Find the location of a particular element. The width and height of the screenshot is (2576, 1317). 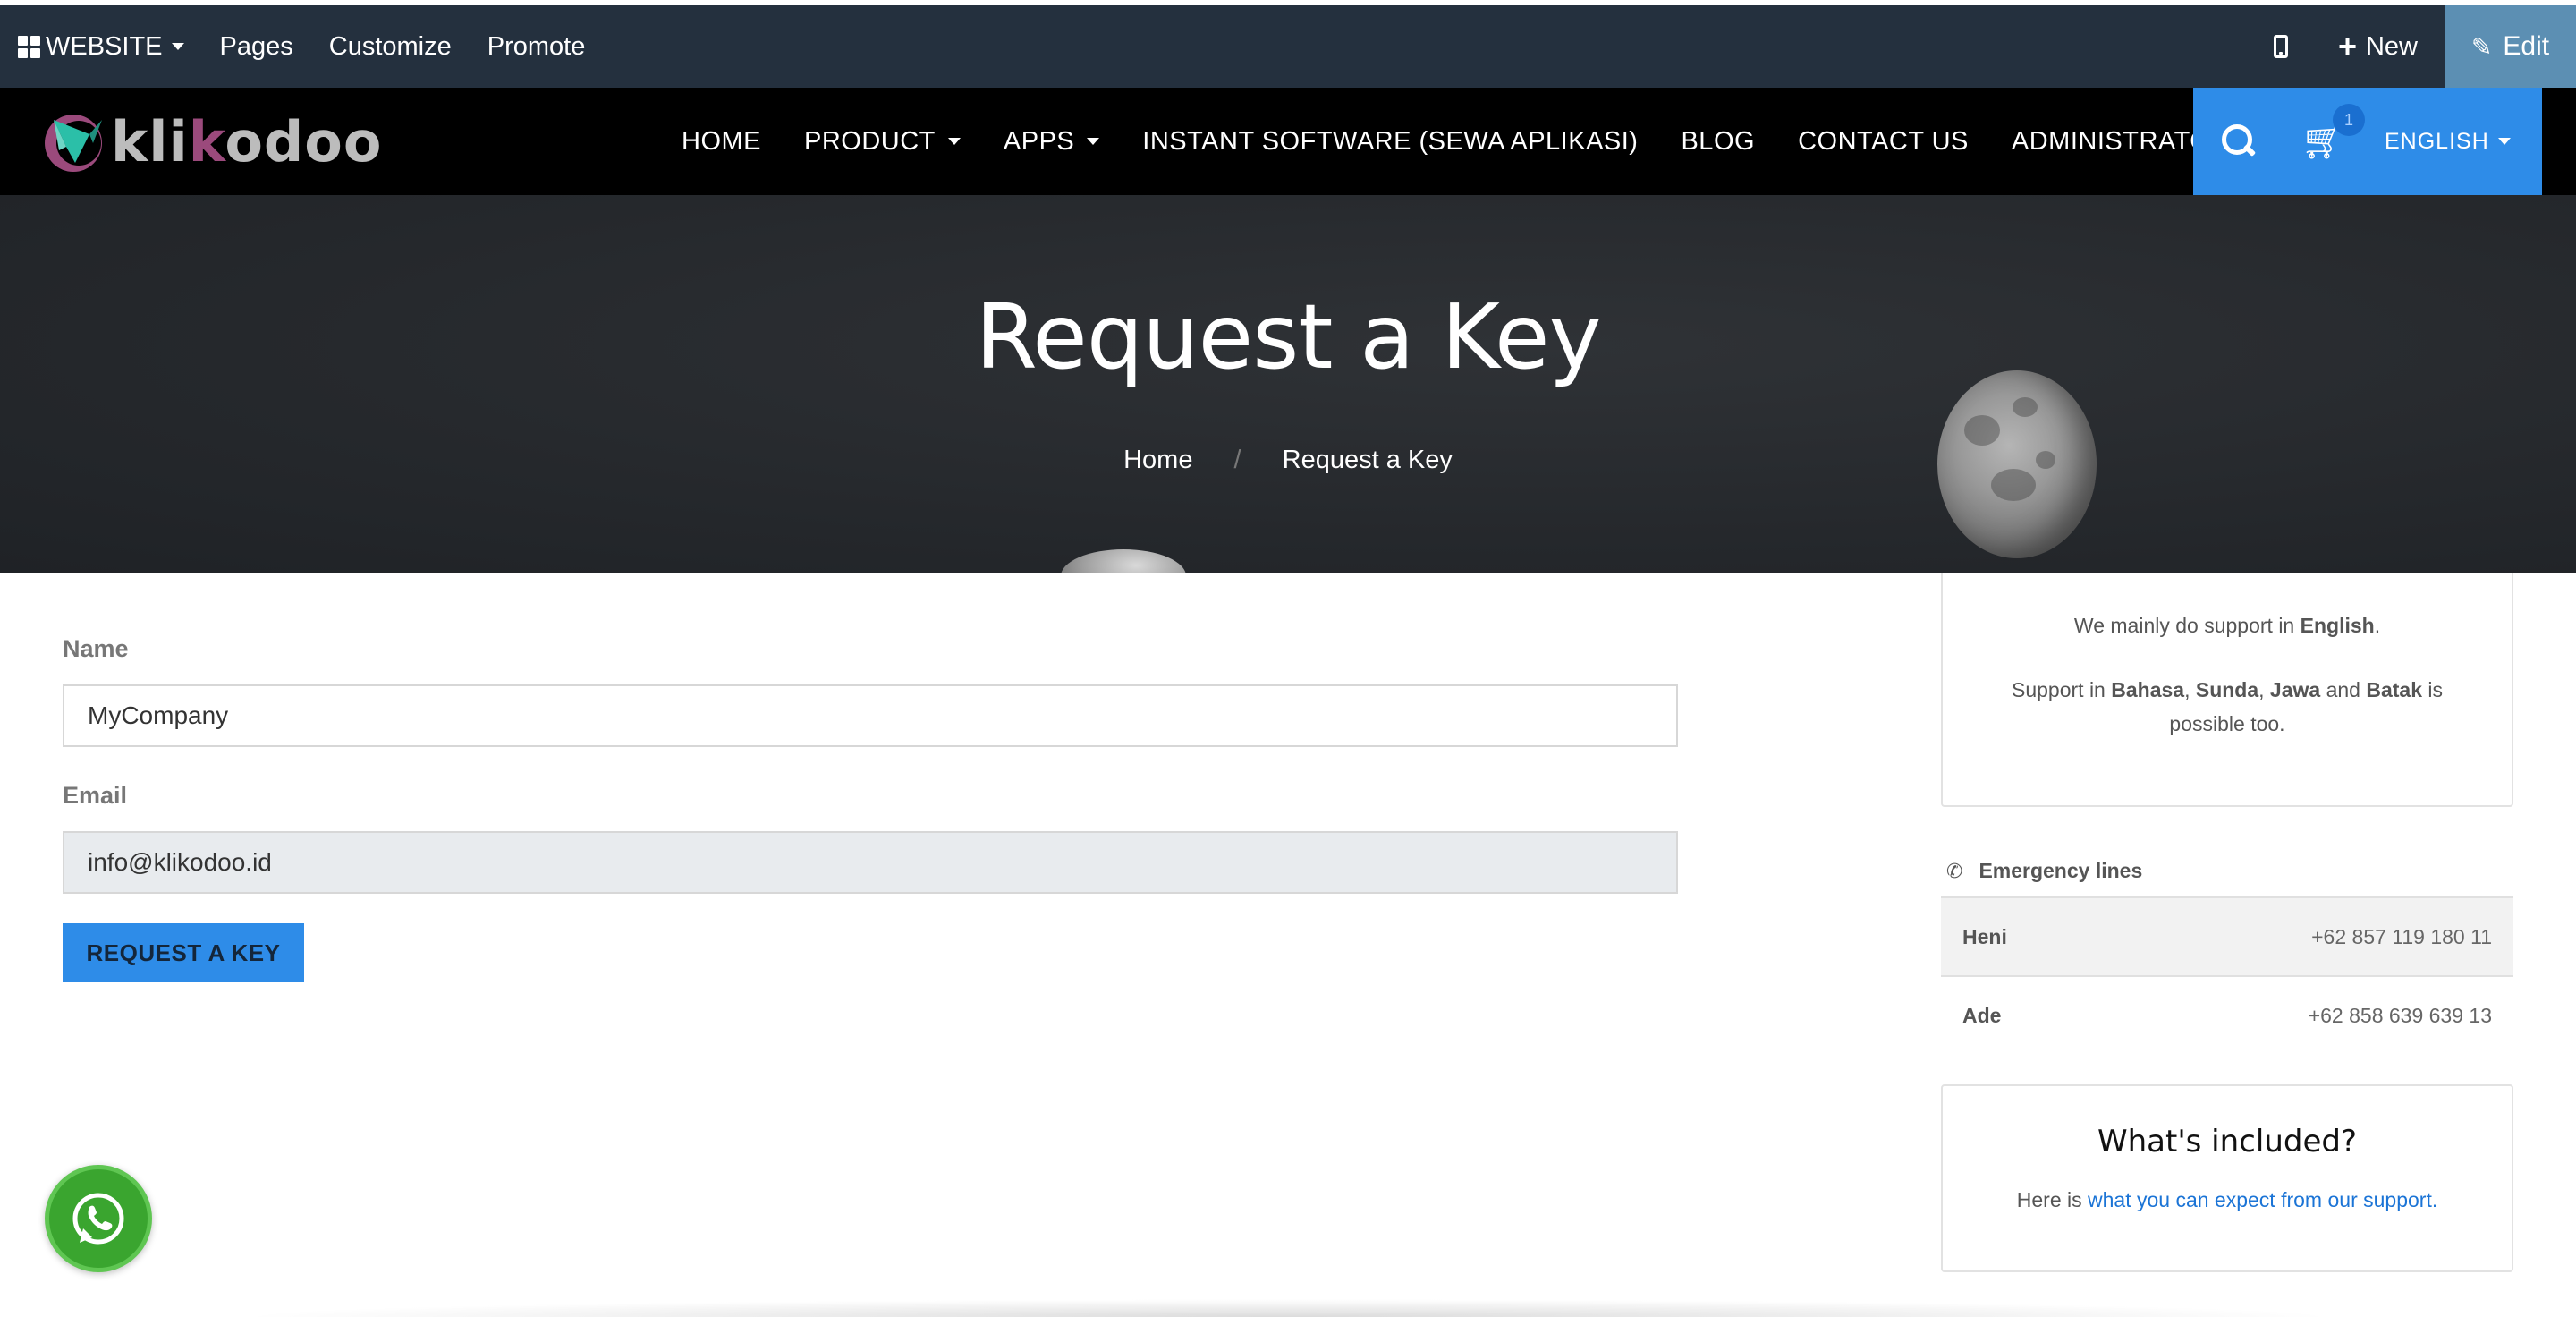

nav-item-contact-us: CONTACT US is located at coordinates (1883, 142).